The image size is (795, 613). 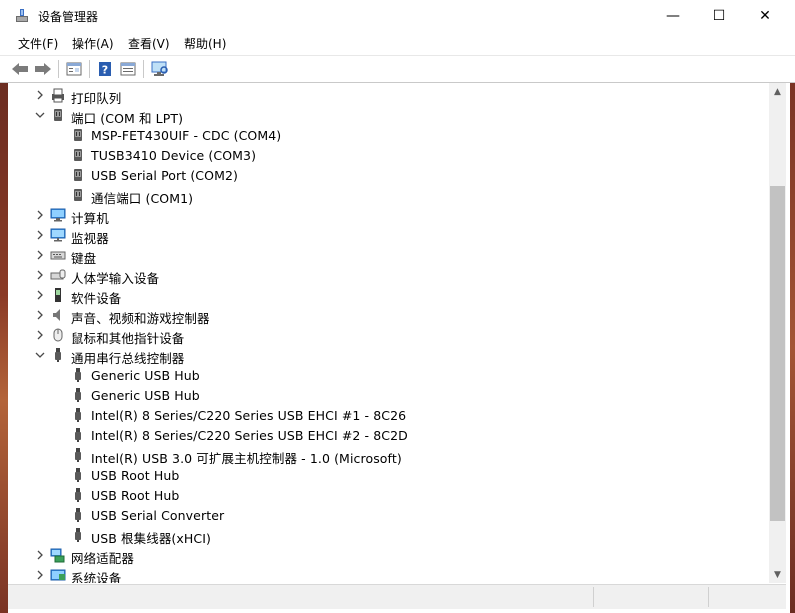 I want to click on tree-device: MSP-FET430UIF - CDC (COM4), so click(x=388, y=135).